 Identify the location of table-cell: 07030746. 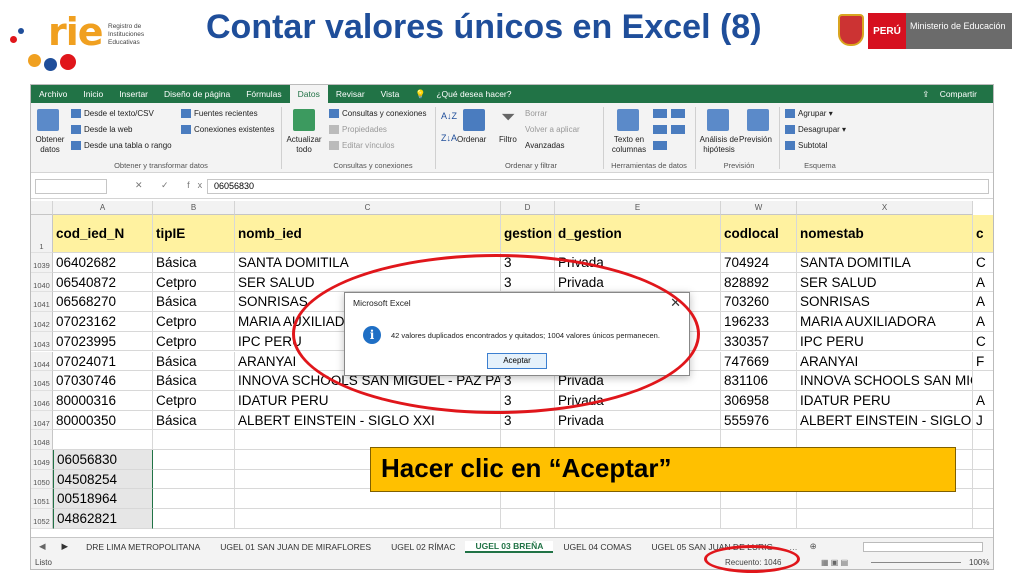
(103, 381).